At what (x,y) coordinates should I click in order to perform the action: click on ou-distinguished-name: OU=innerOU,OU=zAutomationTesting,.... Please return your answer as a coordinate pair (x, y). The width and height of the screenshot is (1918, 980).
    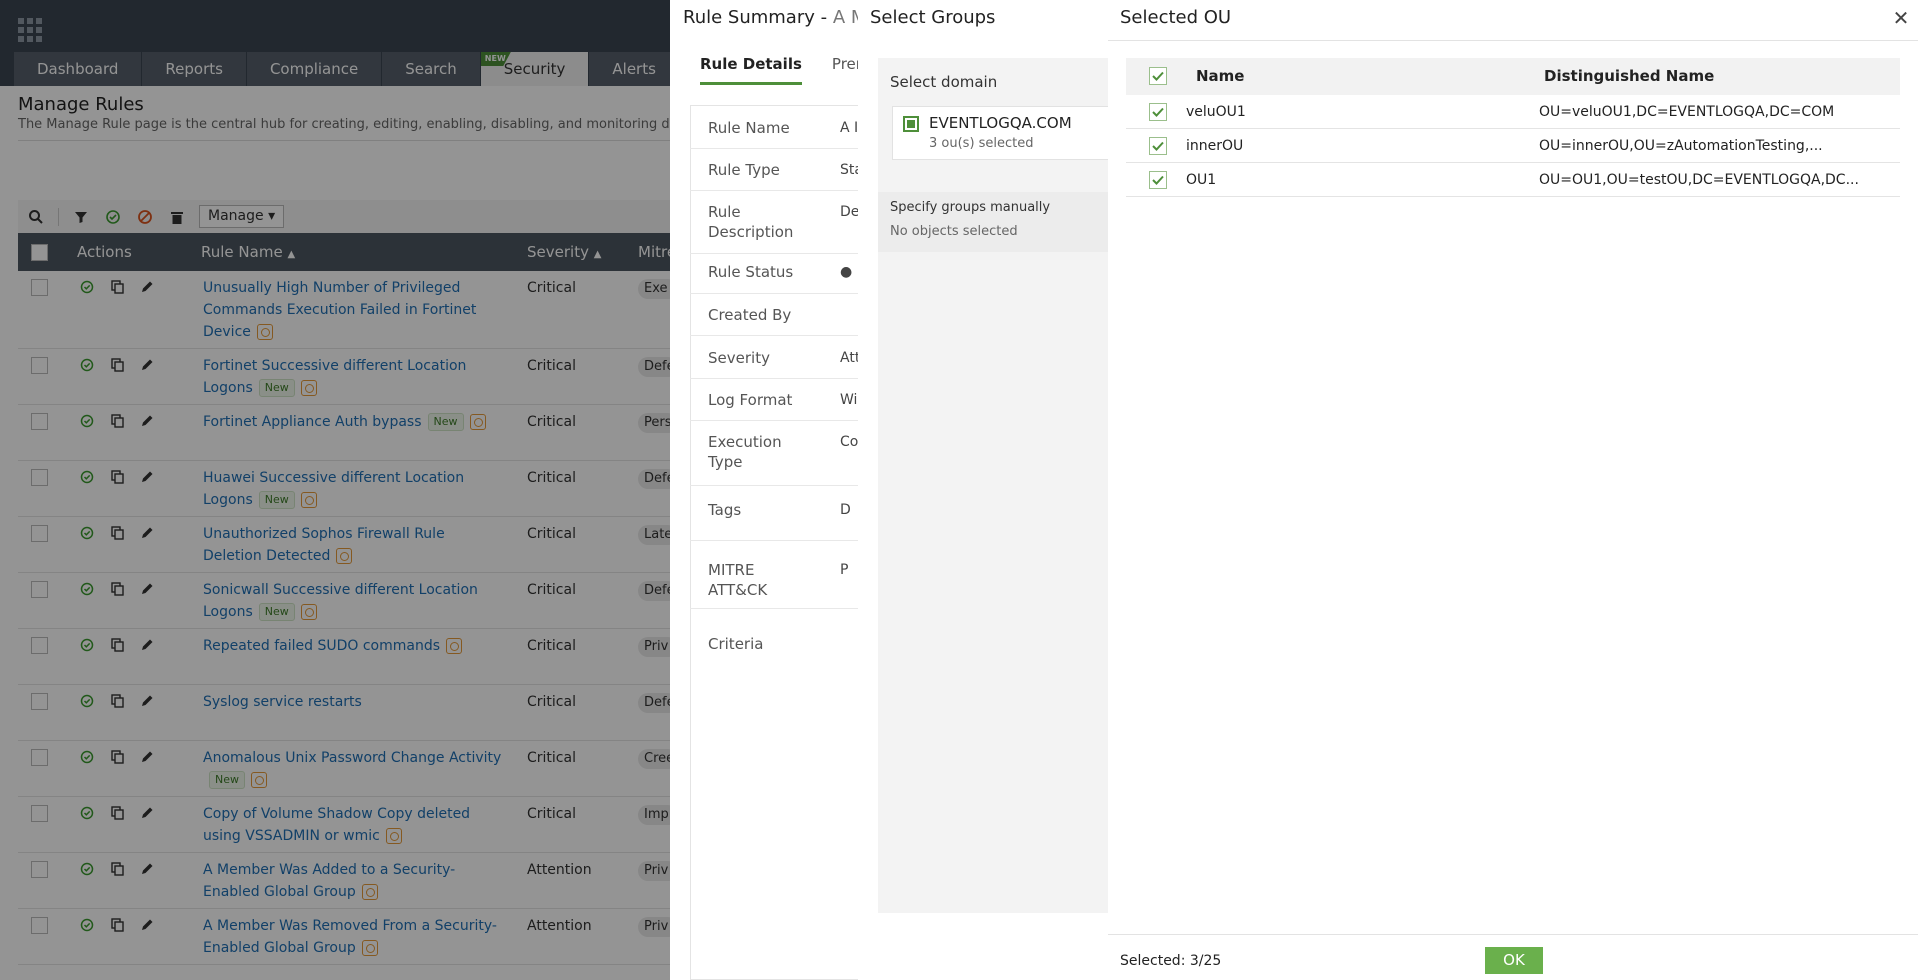
    Looking at the image, I should click on (1681, 146).